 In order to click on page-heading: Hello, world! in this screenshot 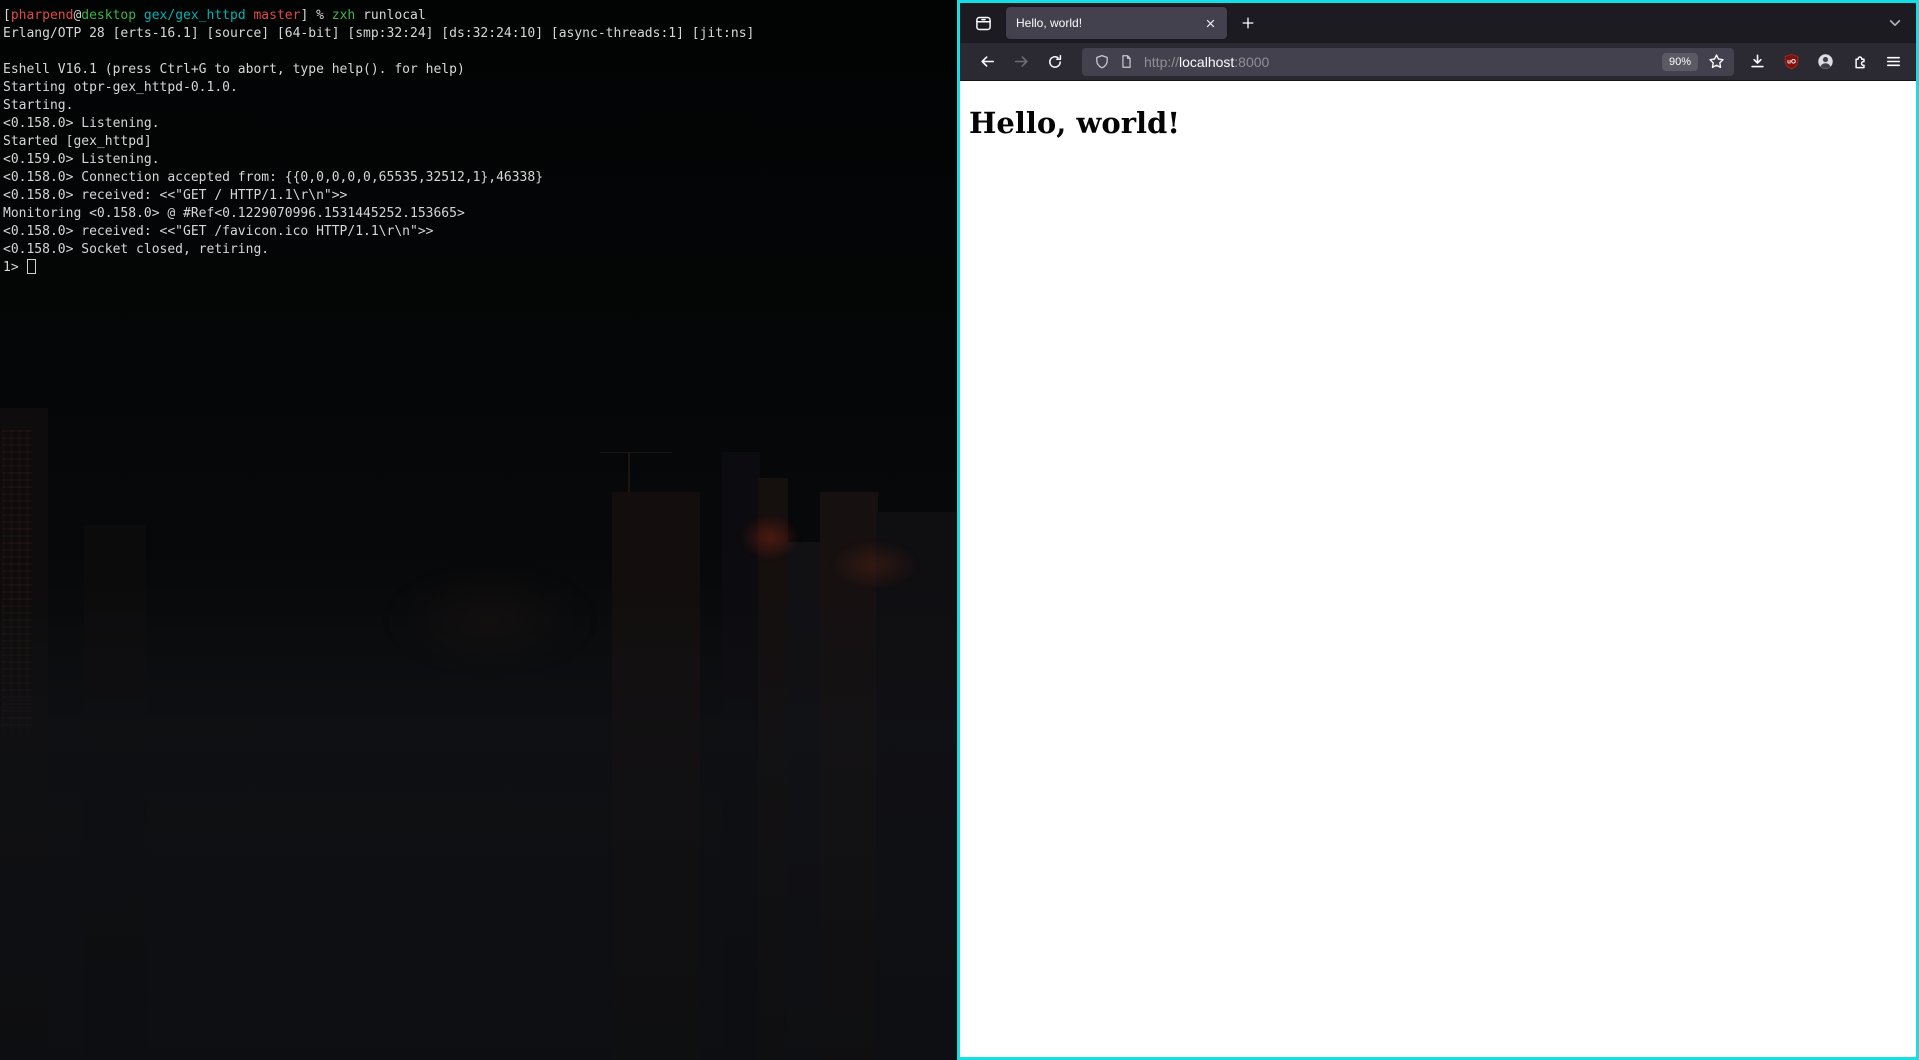, I will do `click(1075, 123)`.